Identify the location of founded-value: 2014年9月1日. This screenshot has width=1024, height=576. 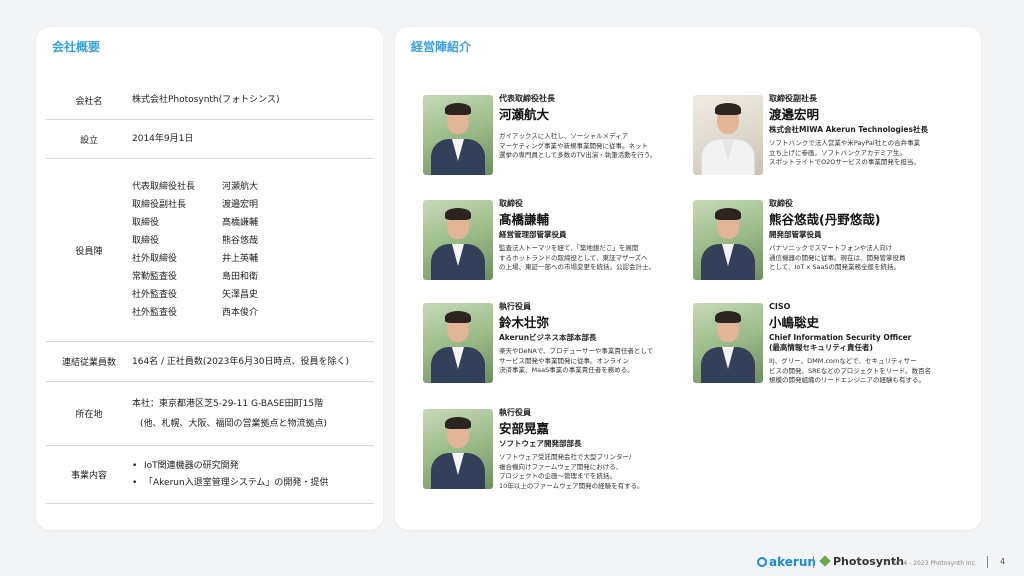
(163, 139).